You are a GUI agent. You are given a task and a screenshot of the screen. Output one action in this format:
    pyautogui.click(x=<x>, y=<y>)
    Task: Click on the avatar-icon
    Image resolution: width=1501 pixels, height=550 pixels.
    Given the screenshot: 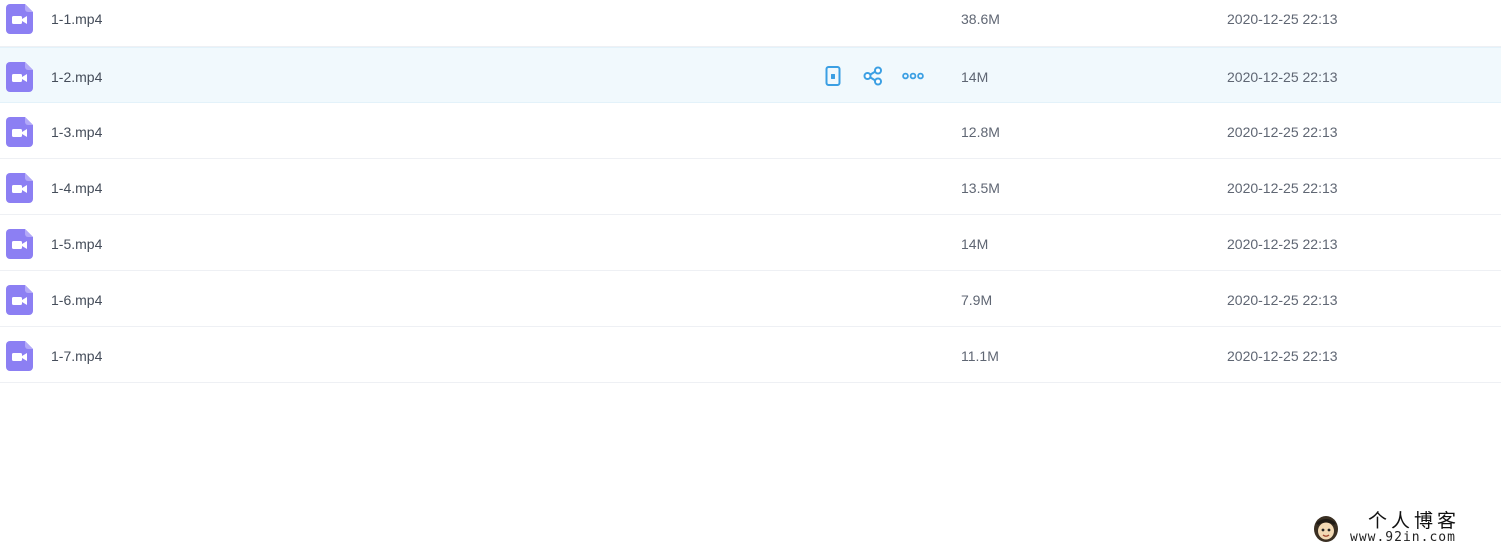 What is the action you would take?
    pyautogui.click(x=1326, y=529)
    